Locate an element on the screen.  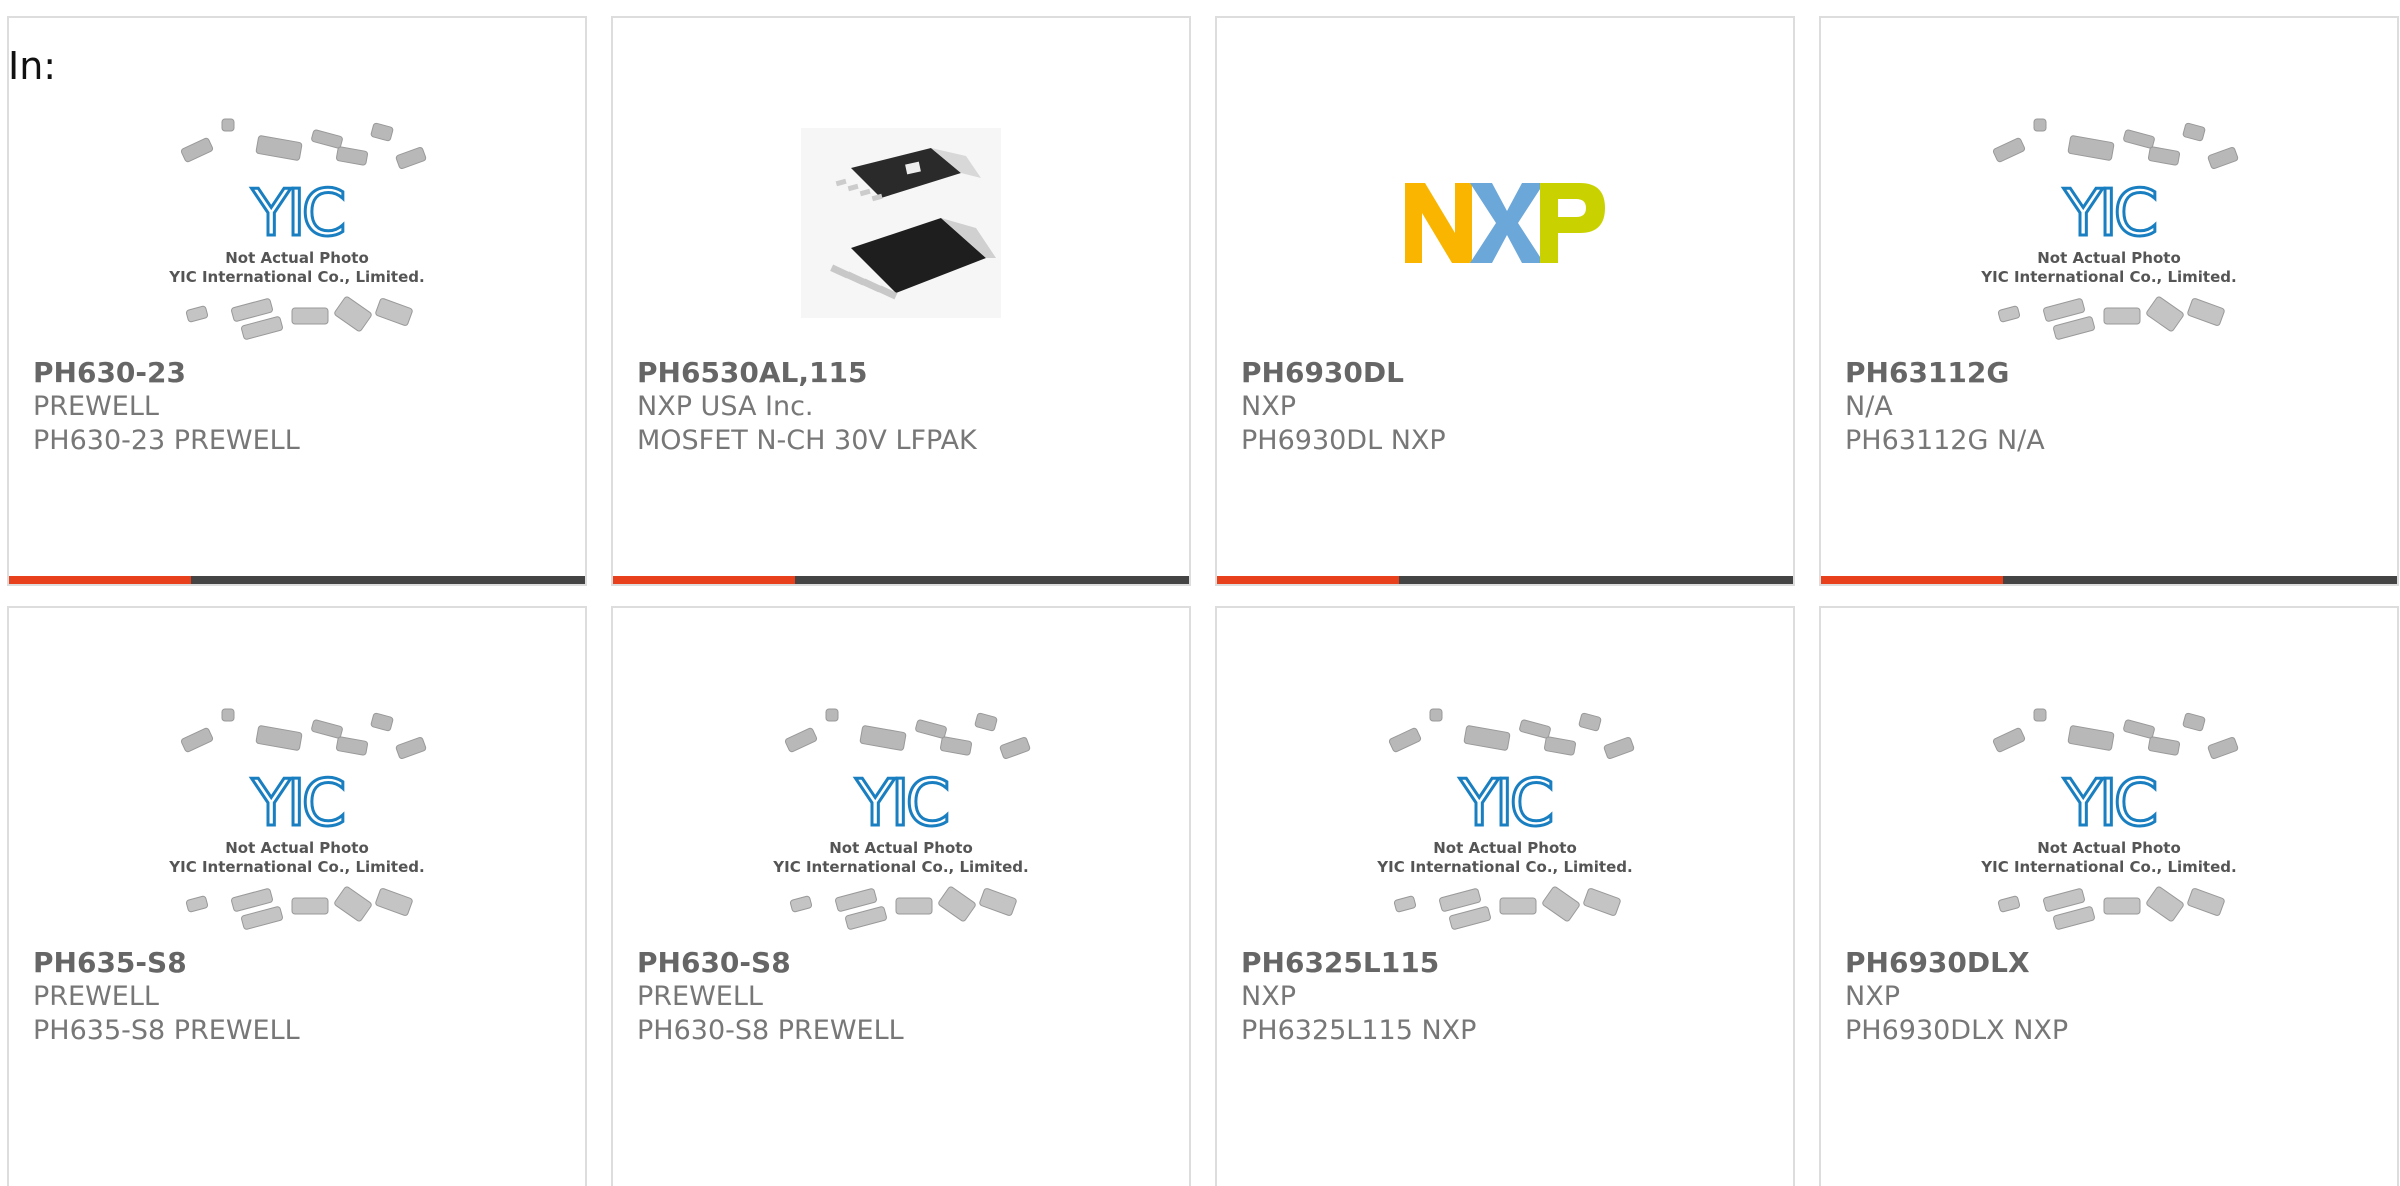
product-info: PH6930DLX NXP PH6930DLX NXP is located at coordinates (2111, 997).